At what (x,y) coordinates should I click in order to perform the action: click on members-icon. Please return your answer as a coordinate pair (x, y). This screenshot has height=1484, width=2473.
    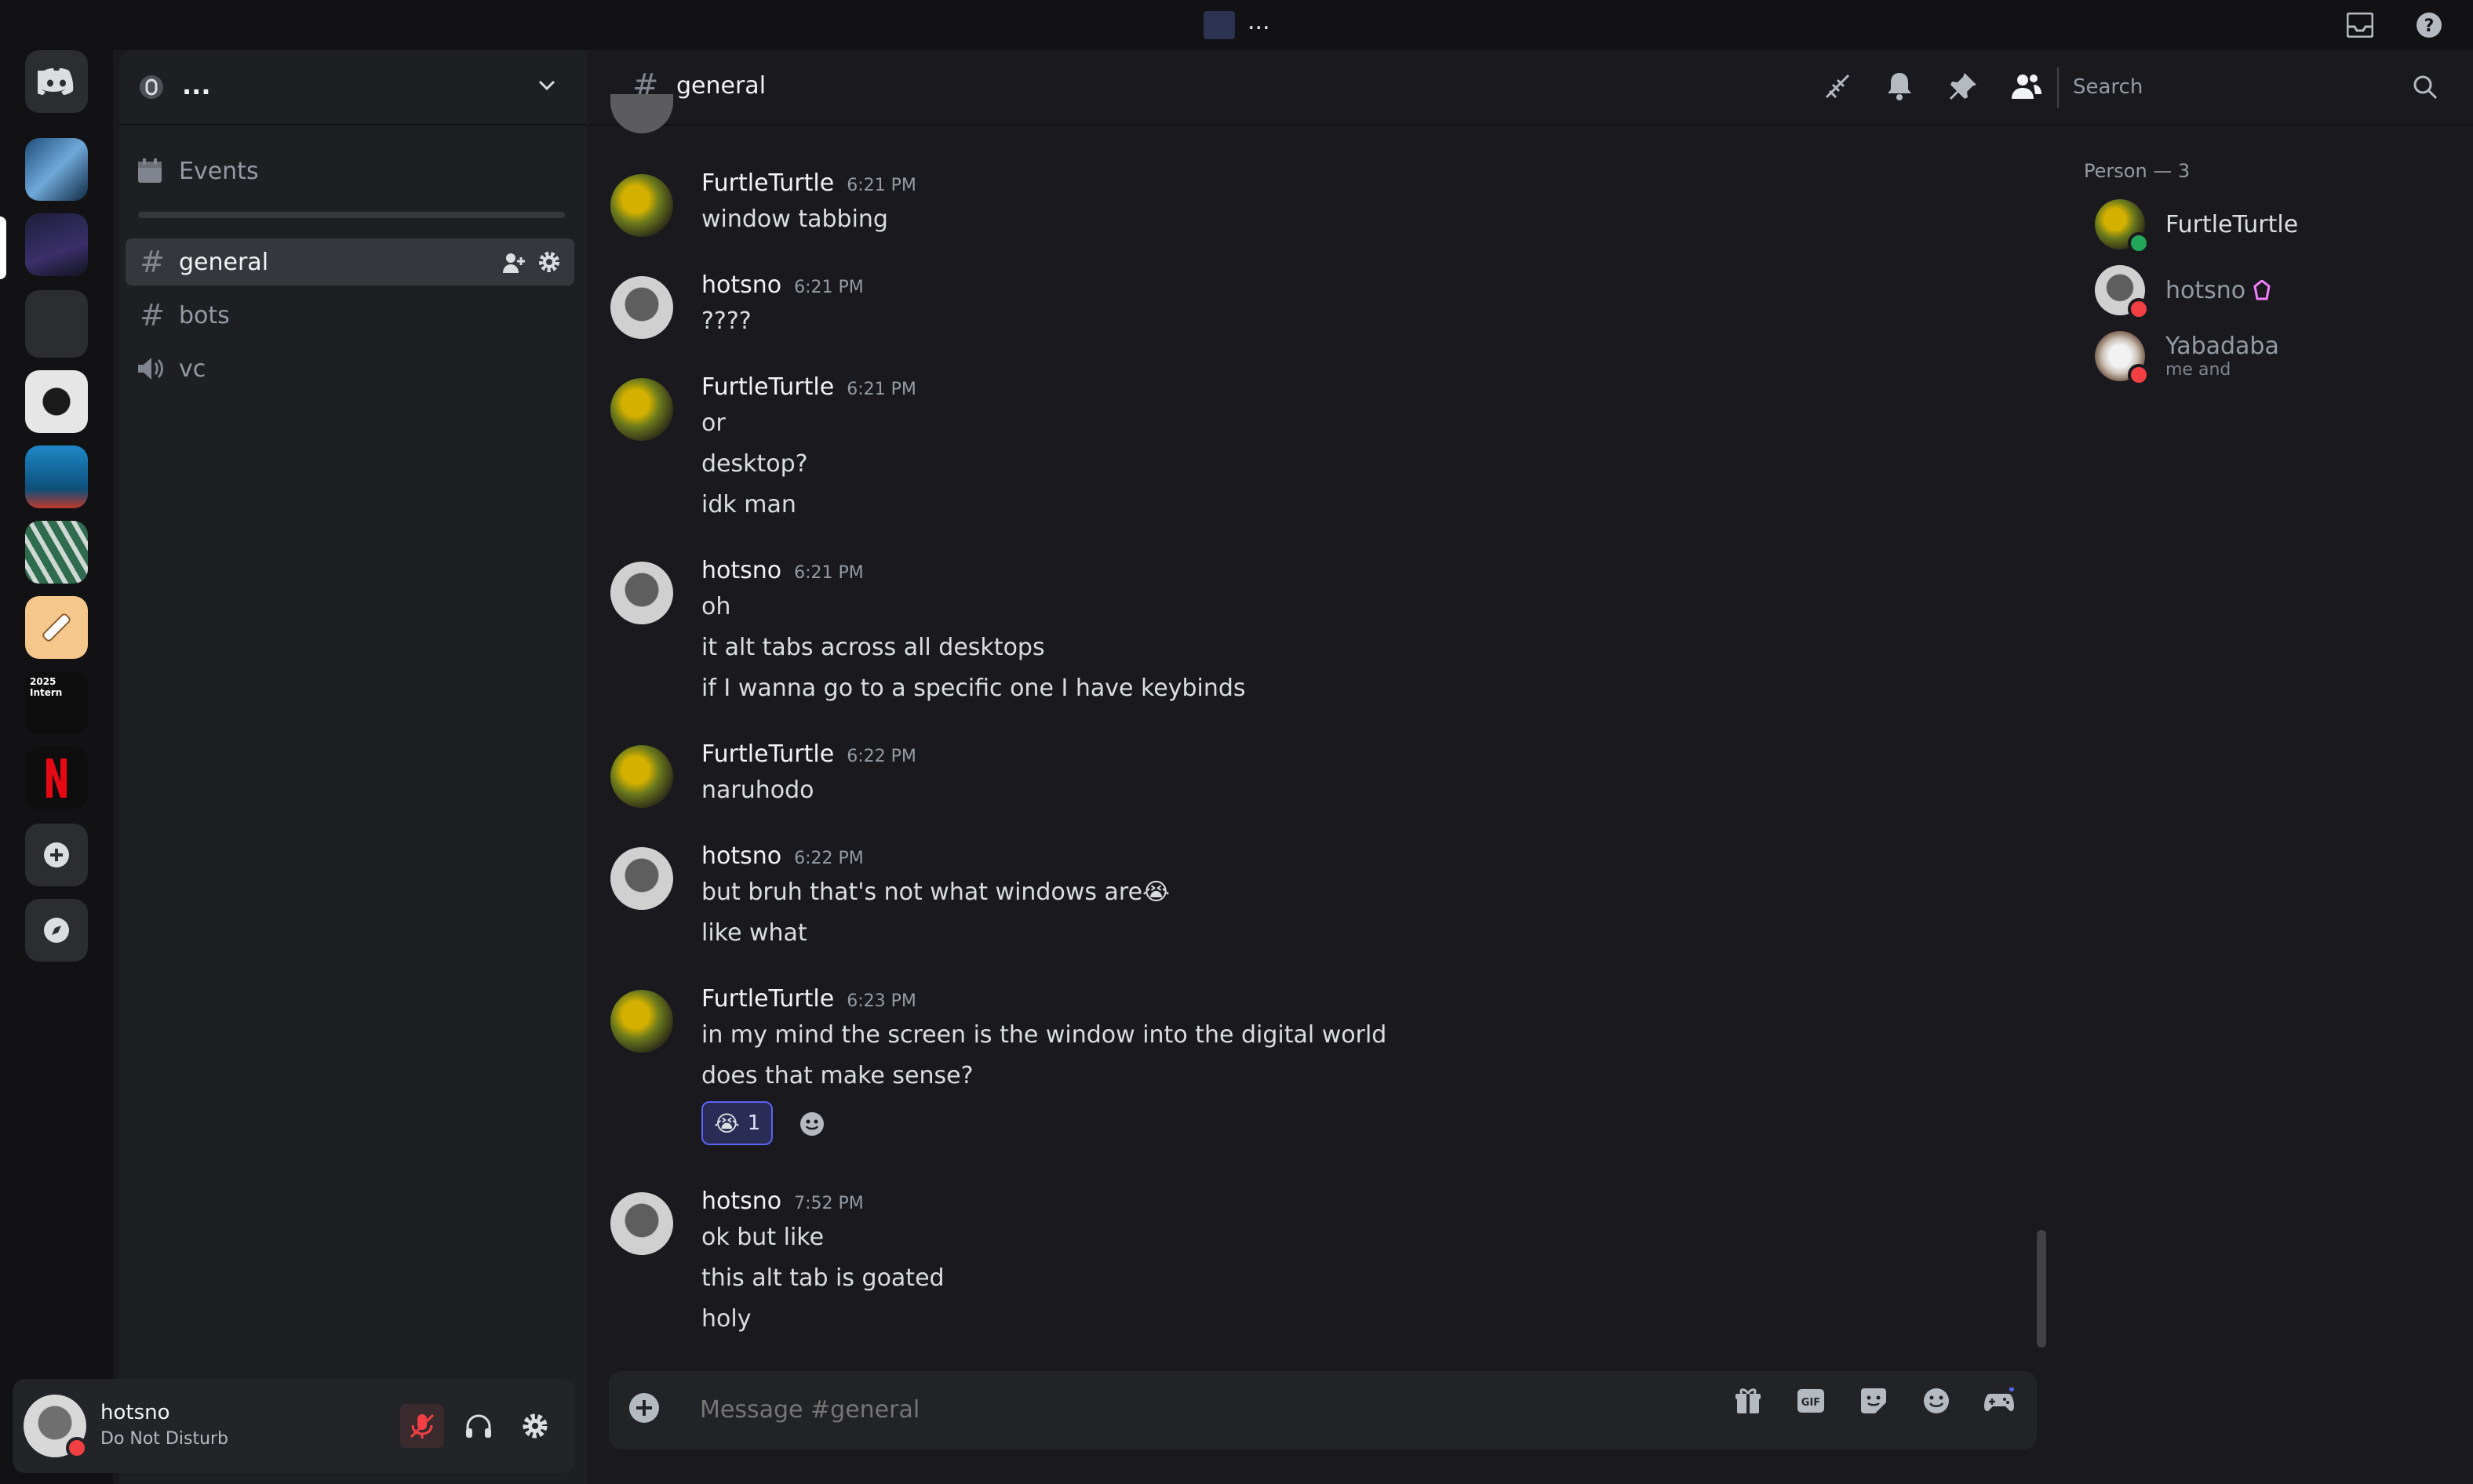
    Looking at the image, I should click on (2027, 86).